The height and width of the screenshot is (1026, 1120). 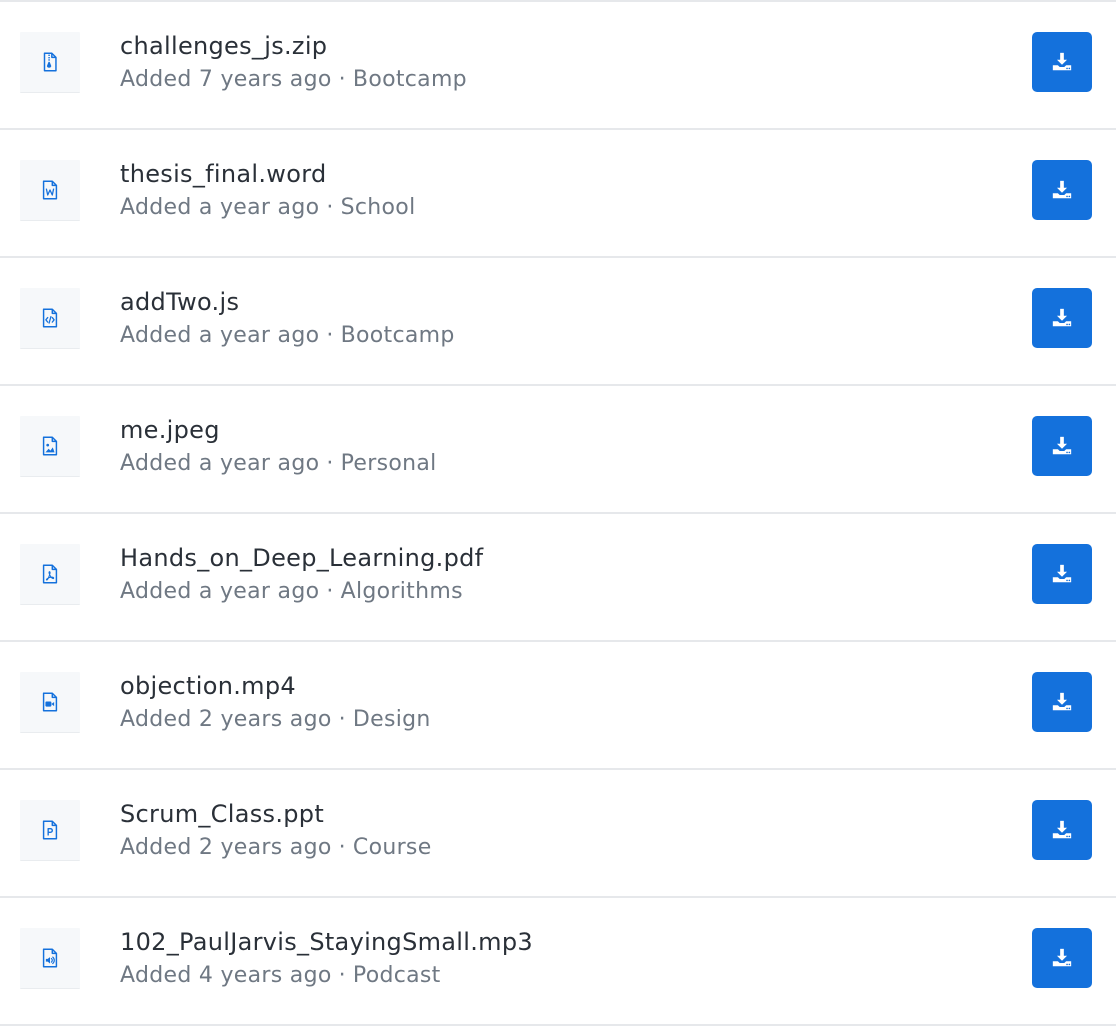 I want to click on audio-file-icon, so click(x=50, y=958).